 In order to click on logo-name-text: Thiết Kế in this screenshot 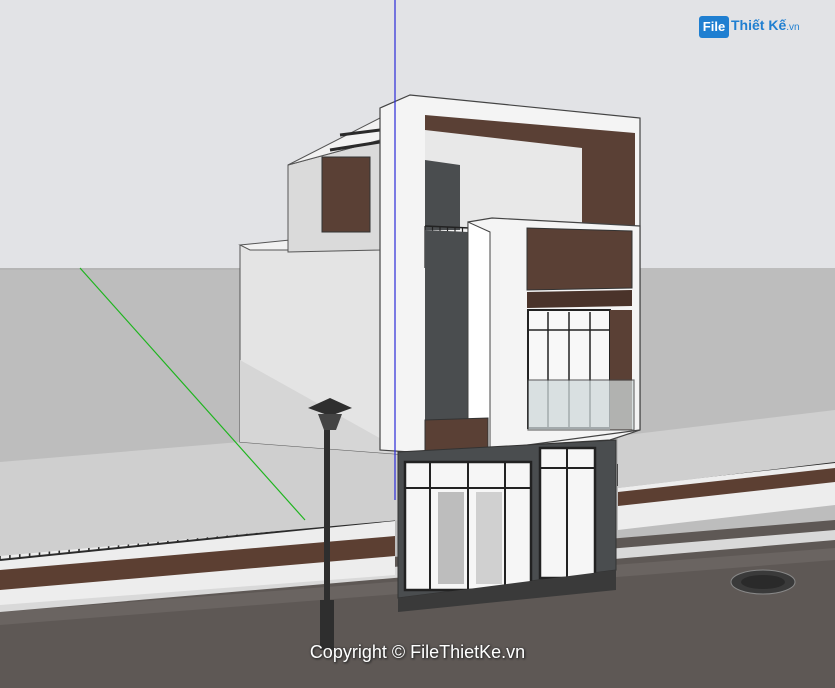, I will do `click(759, 25)`.